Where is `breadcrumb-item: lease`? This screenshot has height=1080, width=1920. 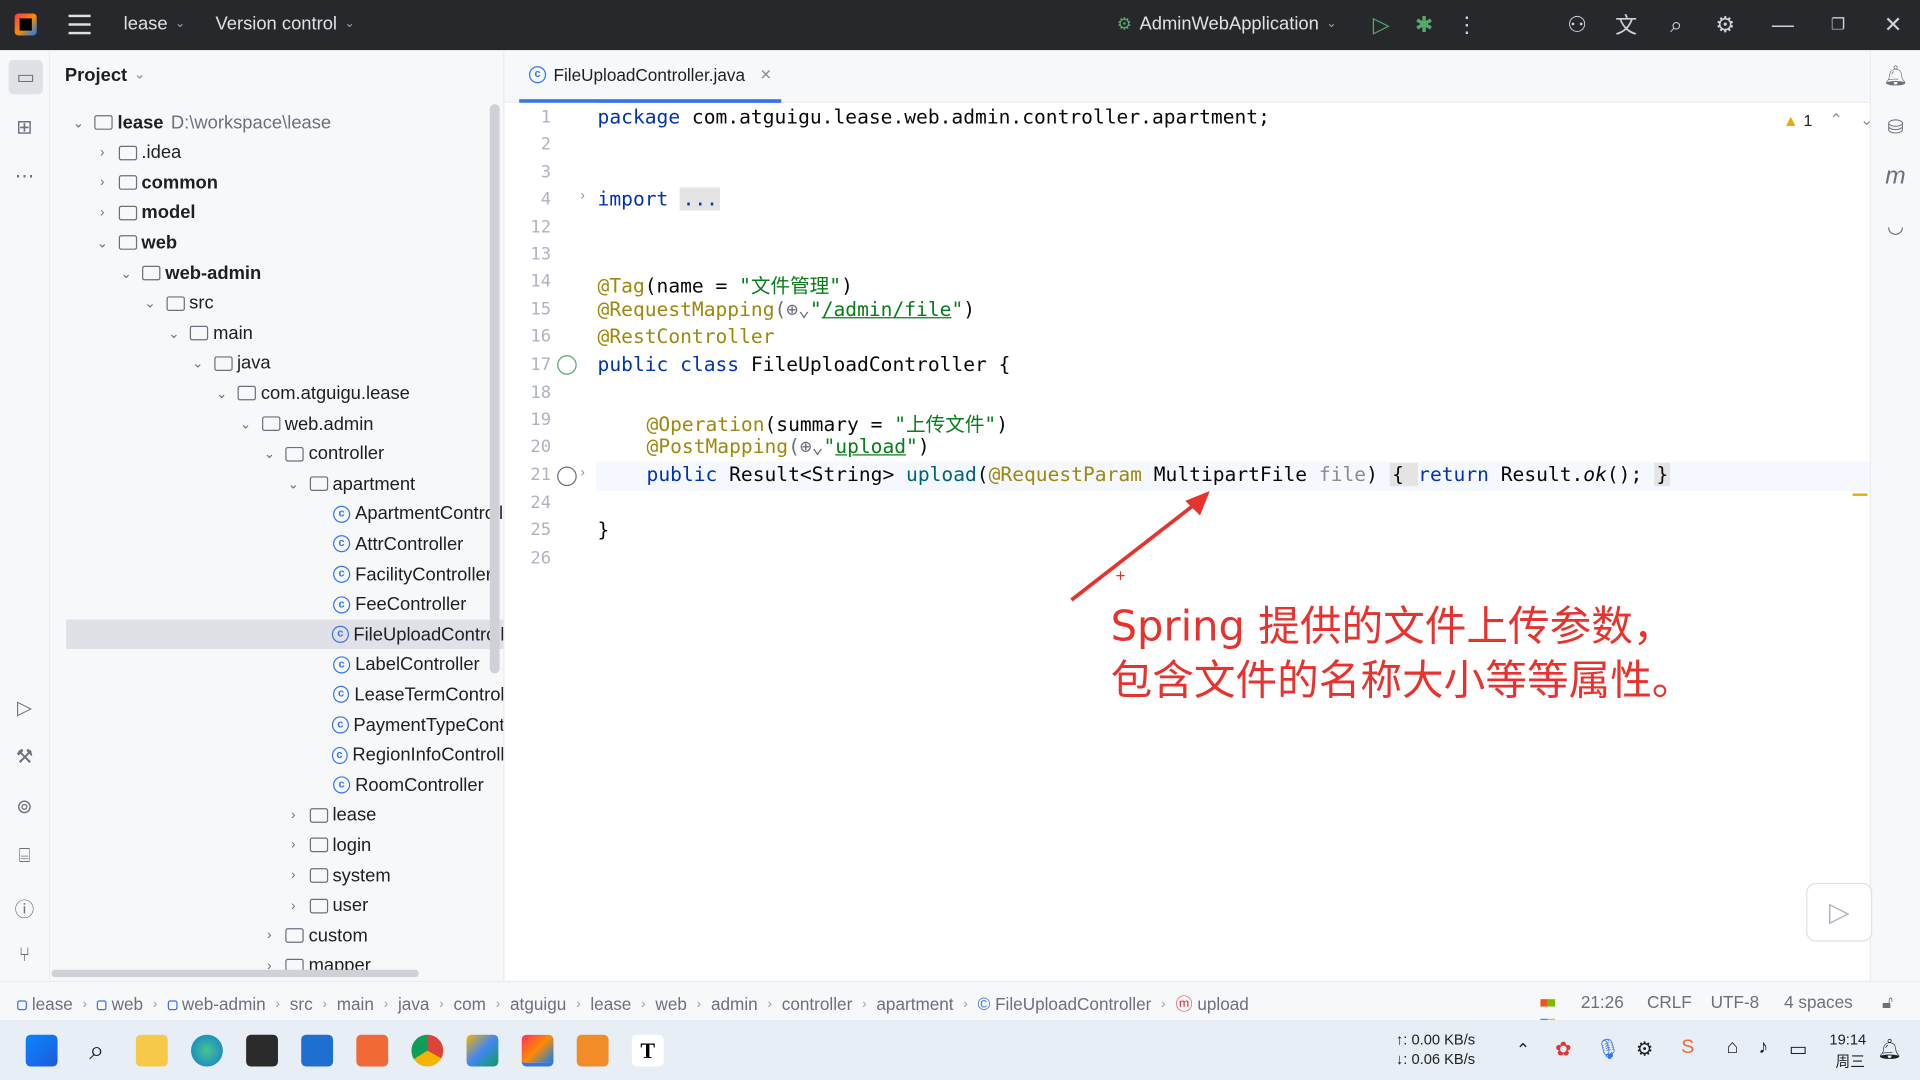 breadcrumb-item: lease is located at coordinates (610, 1004).